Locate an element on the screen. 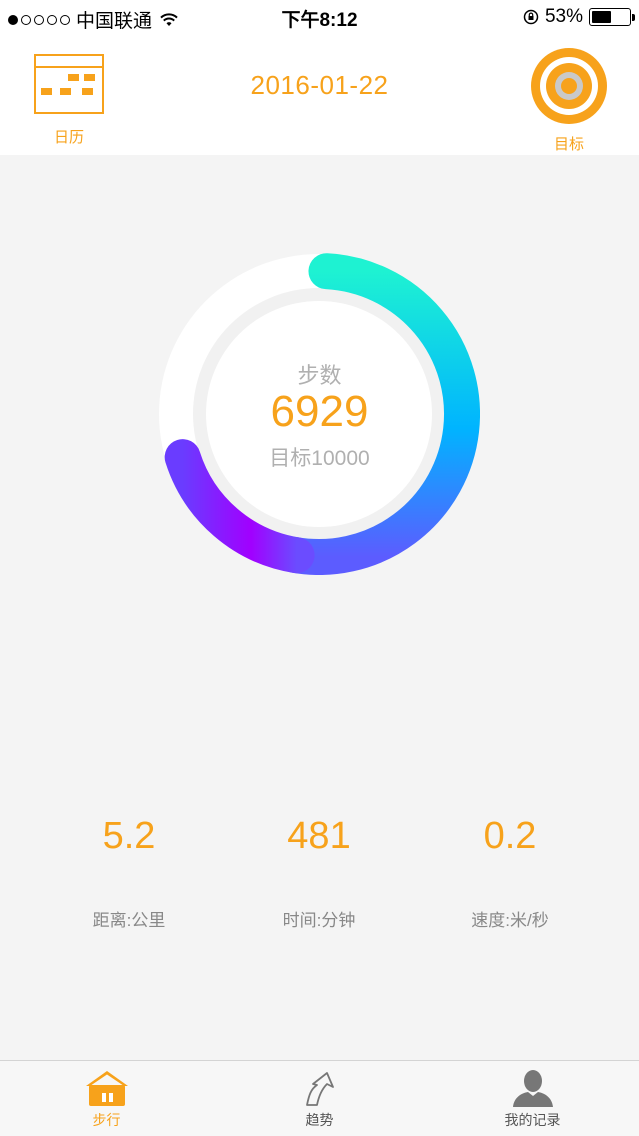 This screenshot has height=1136, width=639. stat-distance: 5.2 距离:公里 is located at coordinates (129, 873).